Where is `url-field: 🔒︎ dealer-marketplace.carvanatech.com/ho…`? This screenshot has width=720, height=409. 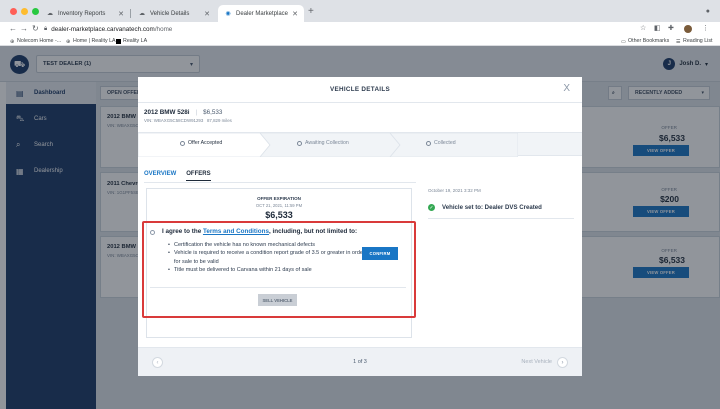
url-field: 🔒︎ dealer-marketplace.carvanatech.com/ho… is located at coordinates (108, 29).